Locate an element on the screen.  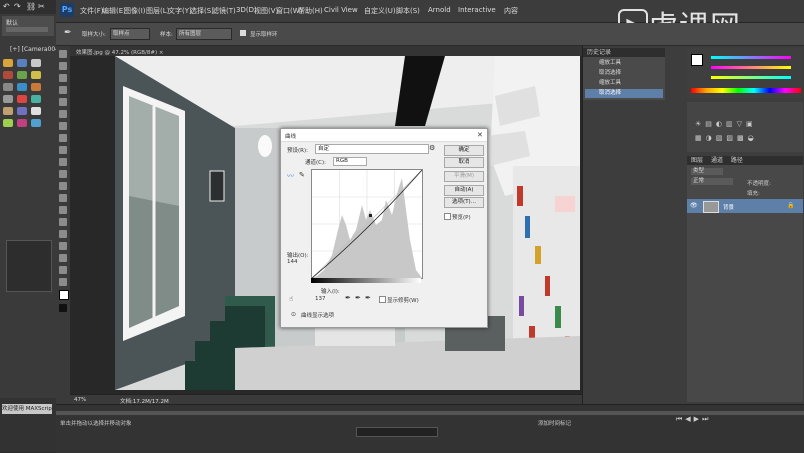
shape-icon is located at coordinates (22, 111).